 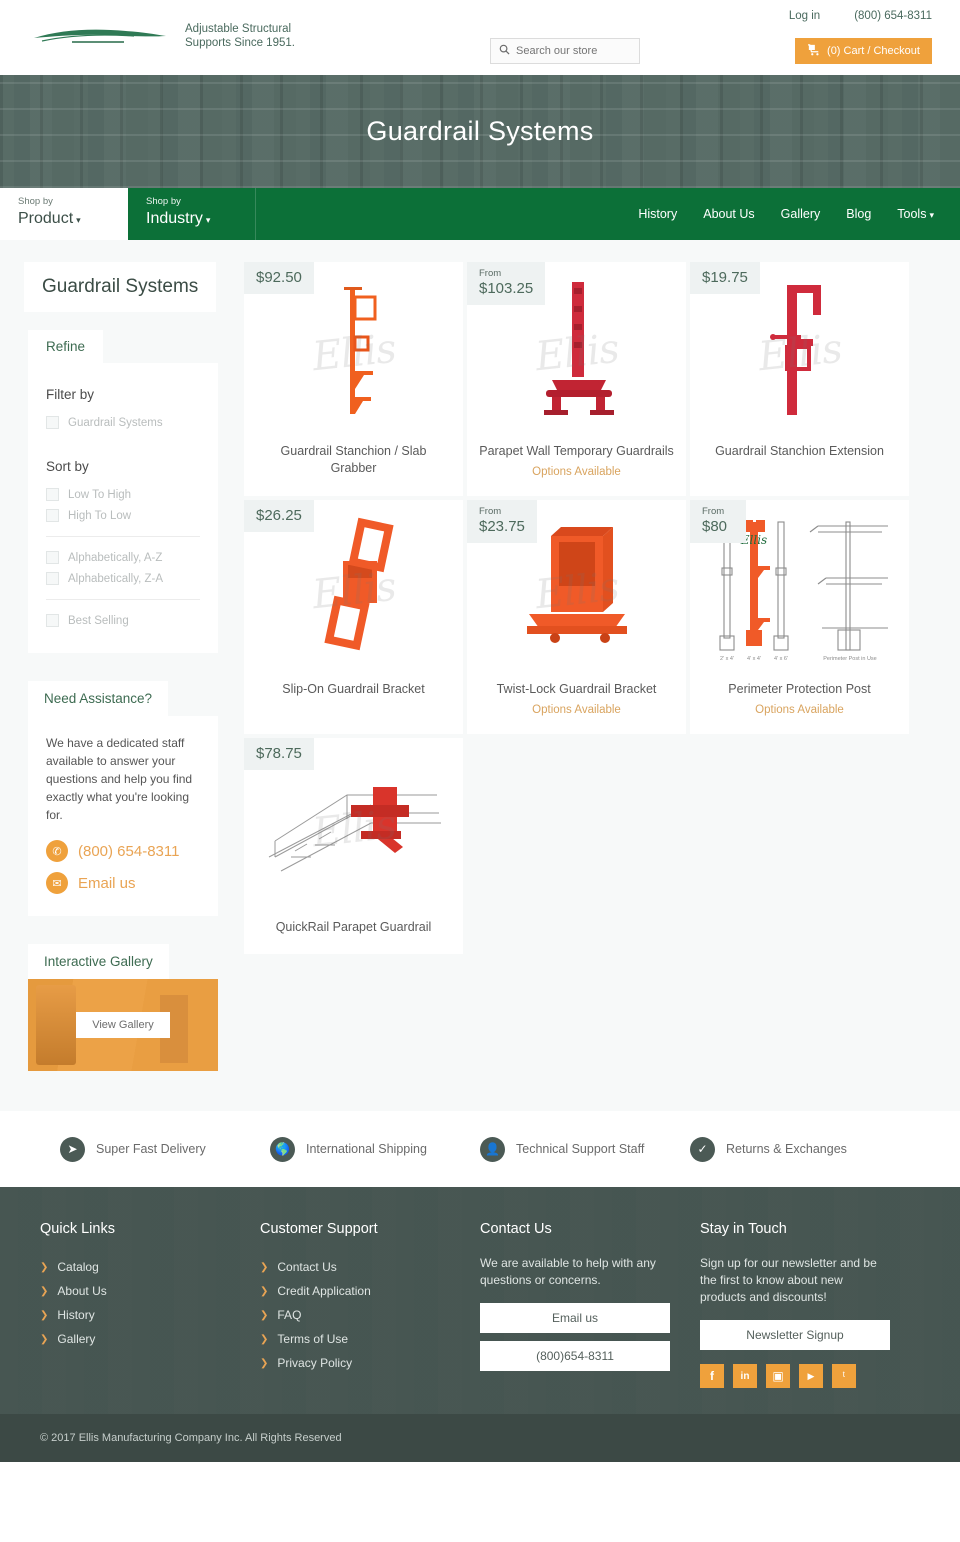 I want to click on filter-by-heading: Filter by, so click(x=70, y=394).